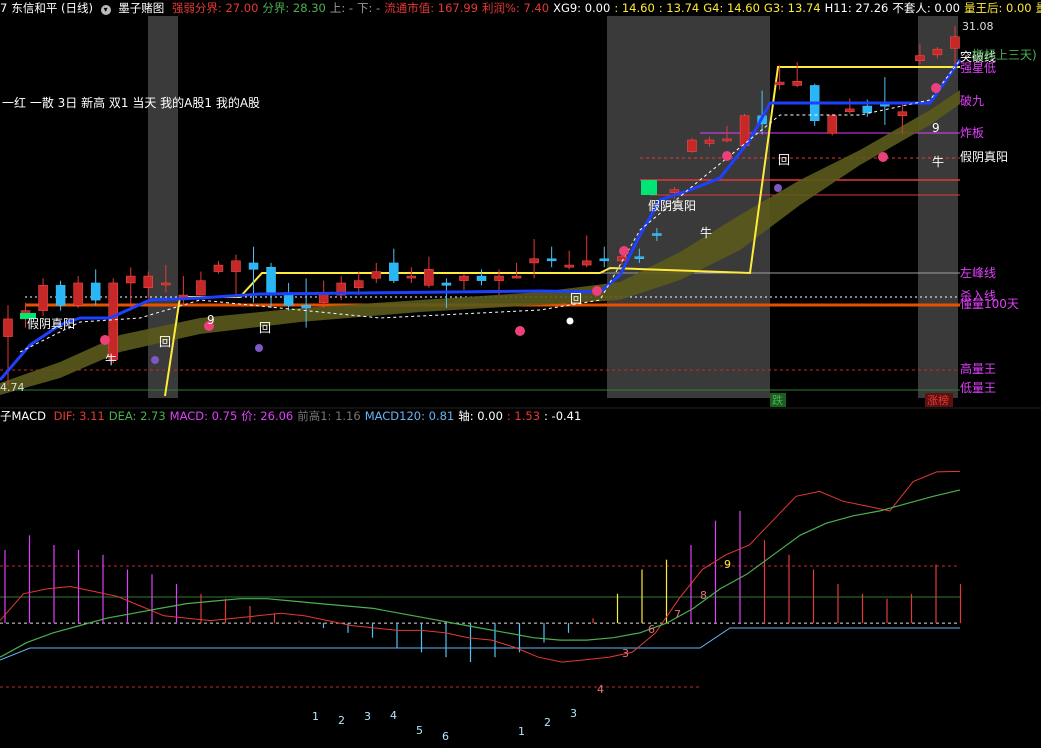 The width and height of the screenshot is (1041, 748). What do you see at coordinates (936, 128) in the screenshot?
I see `annotation-10: 9` at bounding box center [936, 128].